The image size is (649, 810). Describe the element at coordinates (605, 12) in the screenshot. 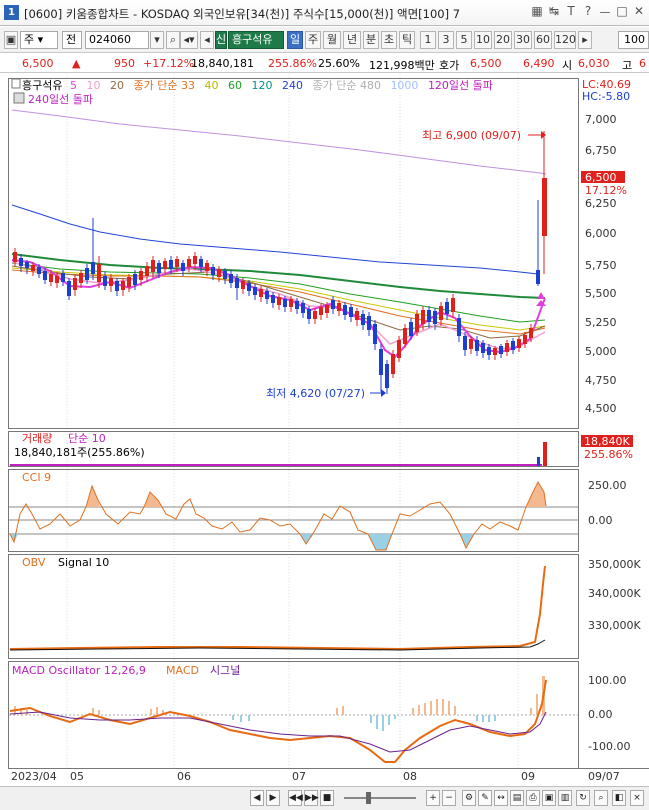

I see `minimize-button: ㅡ` at that location.